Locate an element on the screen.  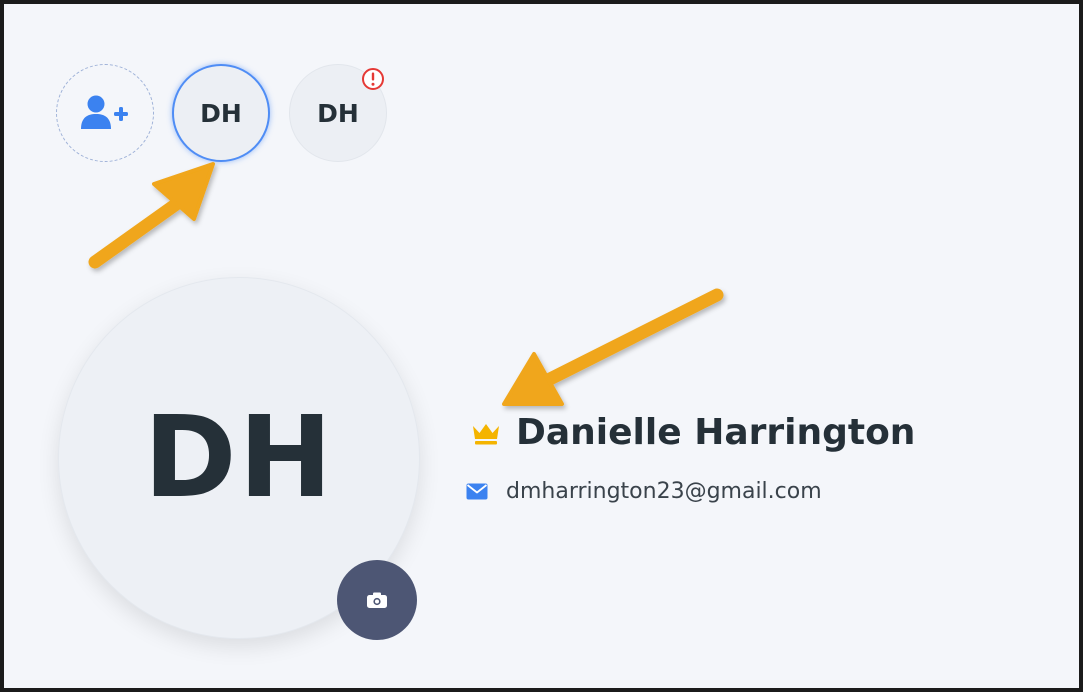
crown-icon is located at coordinates (486, 433).